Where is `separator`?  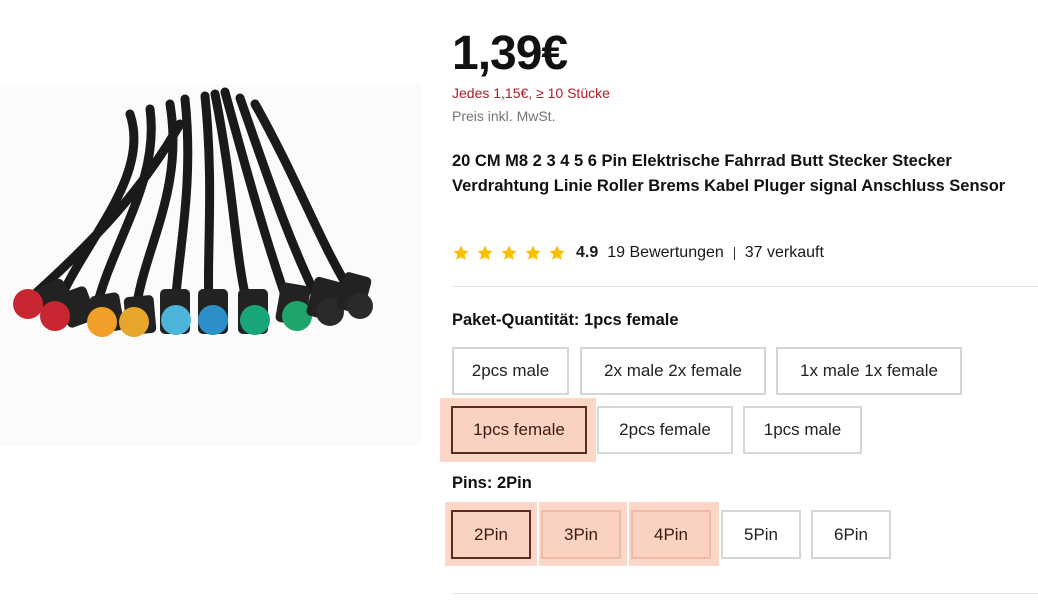
separator is located at coordinates (734, 253).